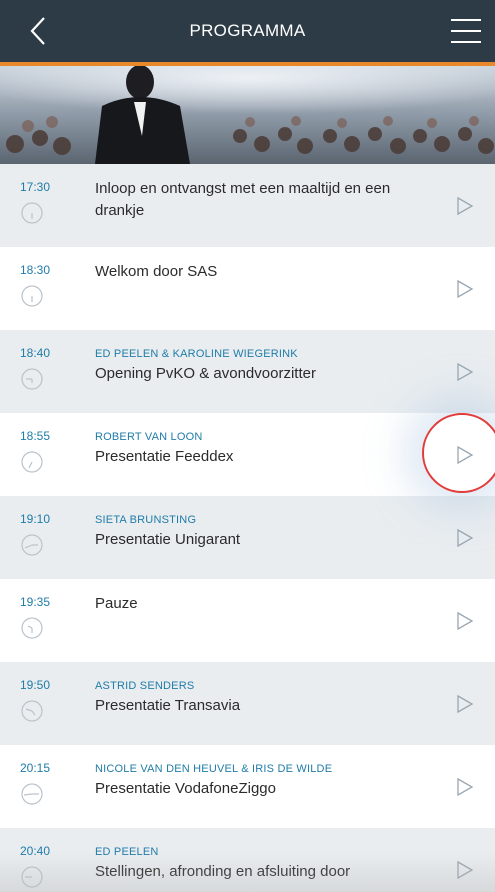 Image resolution: width=495 pixels, height=892 pixels. I want to click on hamburger-menu-icon, so click(466, 31).